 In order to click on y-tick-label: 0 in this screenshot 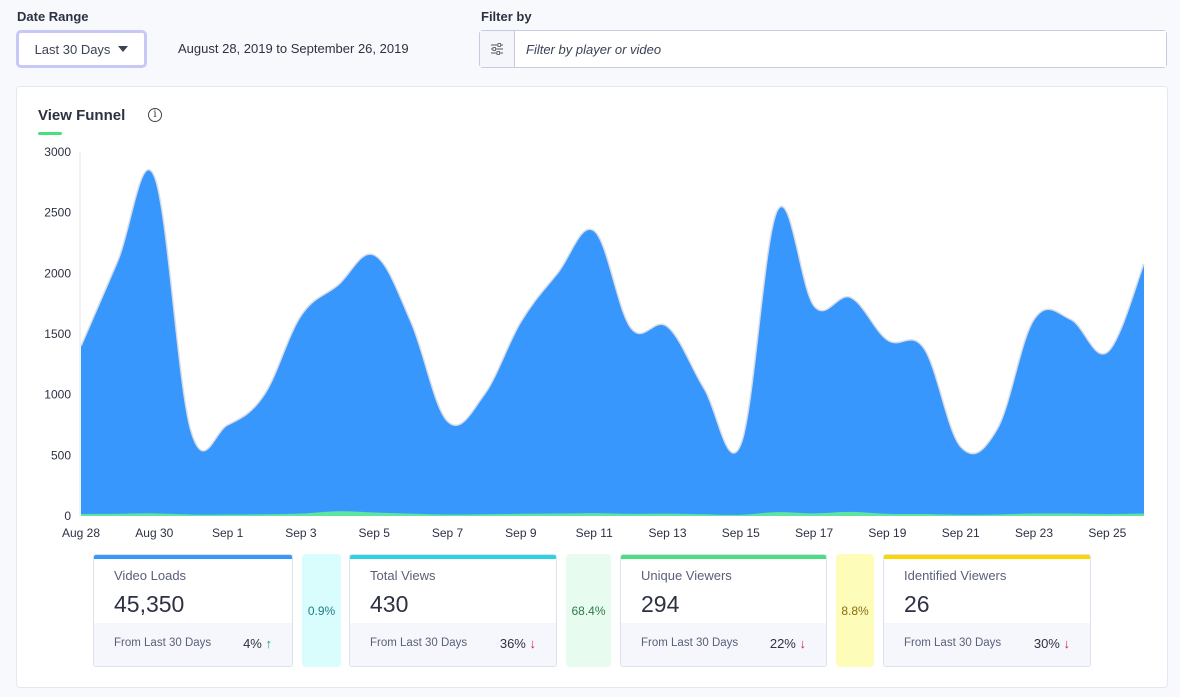, I will do `click(67, 516)`.